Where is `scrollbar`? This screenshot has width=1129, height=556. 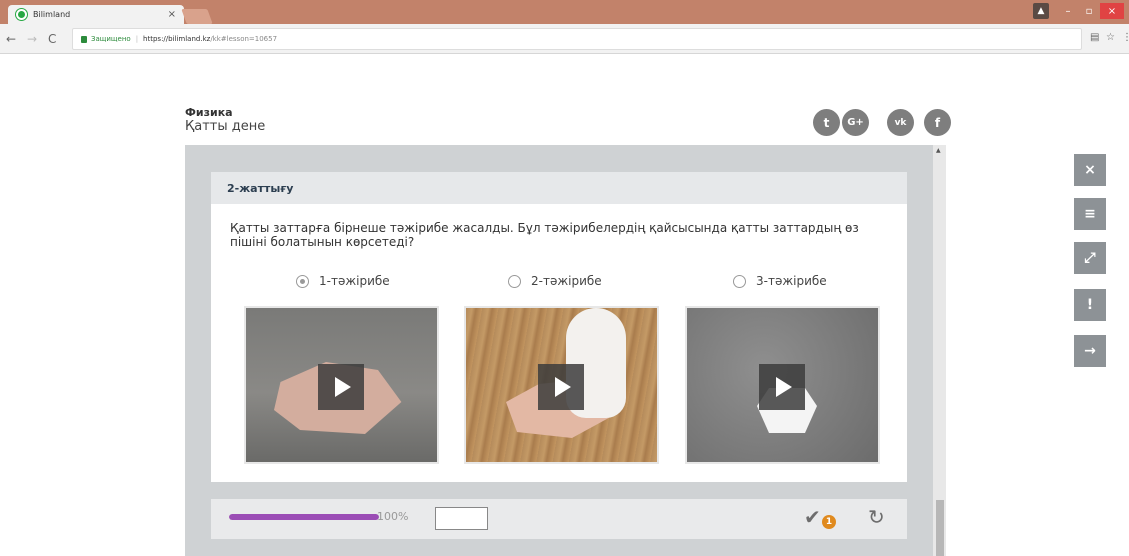 scrollbar is located at coordinates (939, 350).